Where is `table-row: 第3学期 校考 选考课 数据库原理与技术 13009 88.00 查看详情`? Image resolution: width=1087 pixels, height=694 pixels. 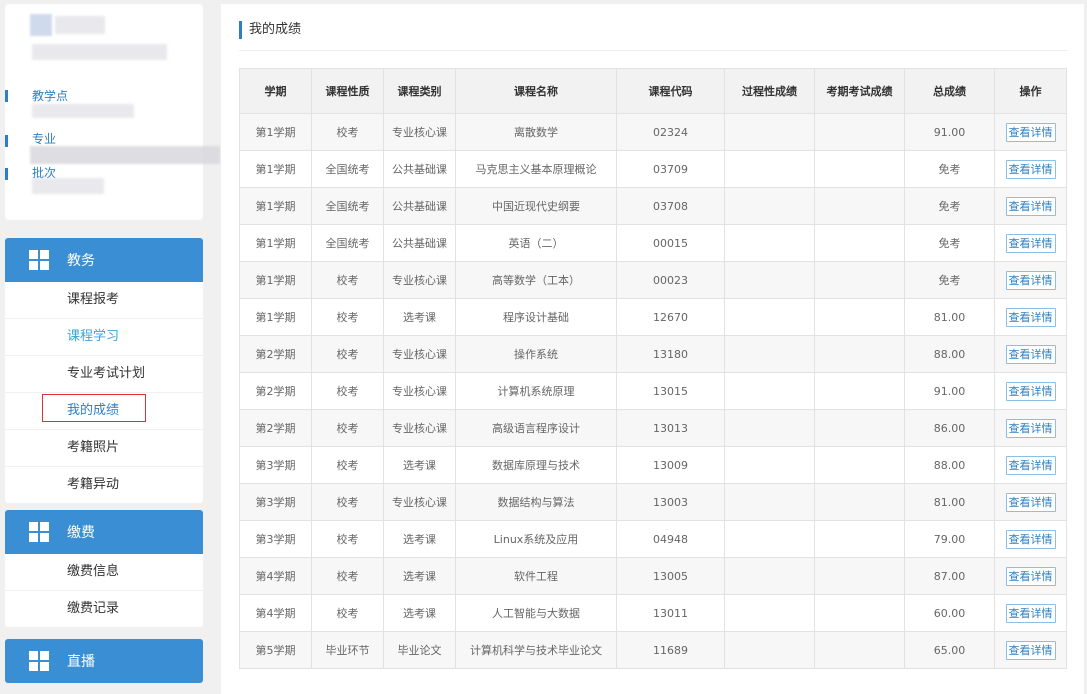
table-row: 第3学期 校考 选考课 数据库原理与技术 13009 88.00 查看详情 is located at coordinates (653, 465).